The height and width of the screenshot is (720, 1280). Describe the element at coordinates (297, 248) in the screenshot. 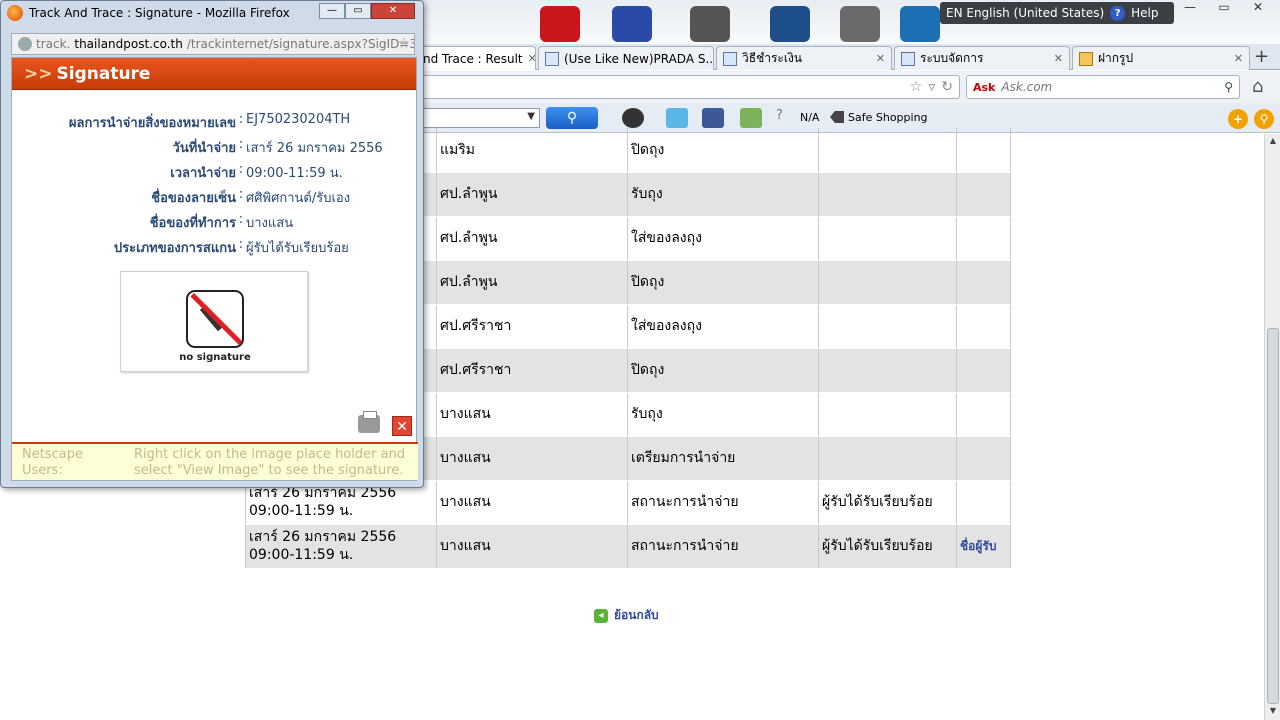

I see `info-value: ผู้รับได้รับเรียบร้อย` at that location.